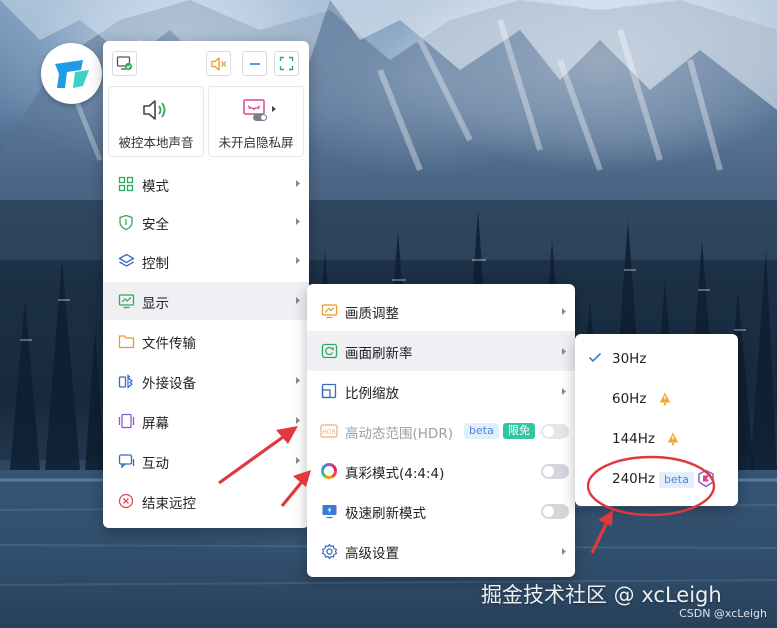 Image resolution: width=777 pixels, height=628 pixels. Describe the element at coordinates (155, 304) in the screenshot. I see `menu-label: 显示` at that location.